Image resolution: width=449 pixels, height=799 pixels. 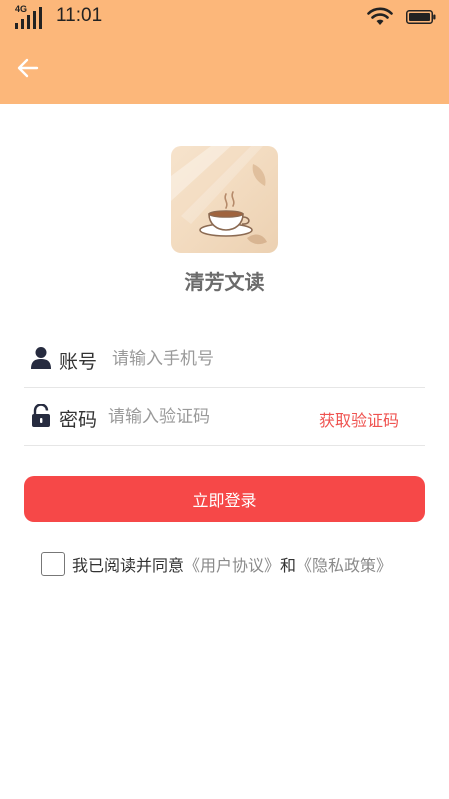 I want to click on lock-icon, so click(x=41, y=415).